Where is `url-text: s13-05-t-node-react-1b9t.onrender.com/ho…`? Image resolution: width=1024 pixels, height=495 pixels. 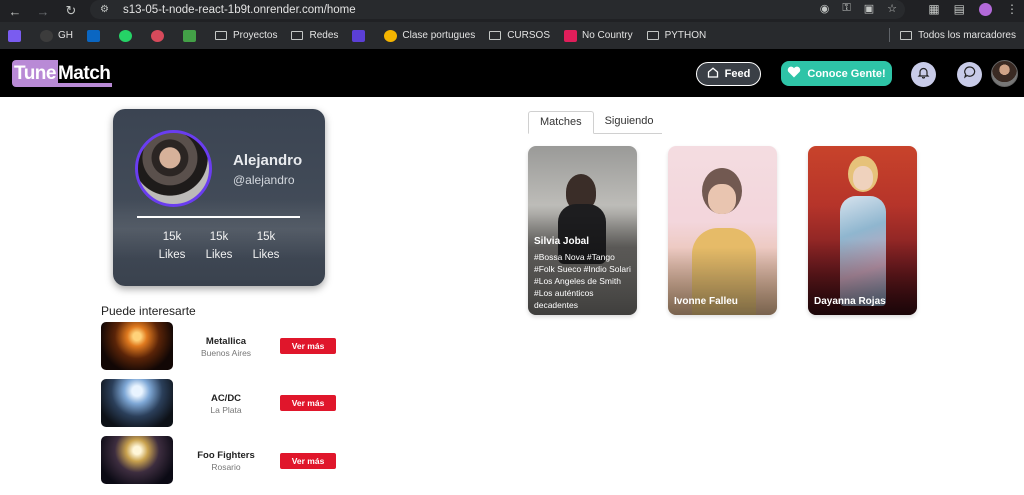 url-text: s13-05-t-node-react-1b9t.onrender.com/ho… is located at coordinates (239, 10).